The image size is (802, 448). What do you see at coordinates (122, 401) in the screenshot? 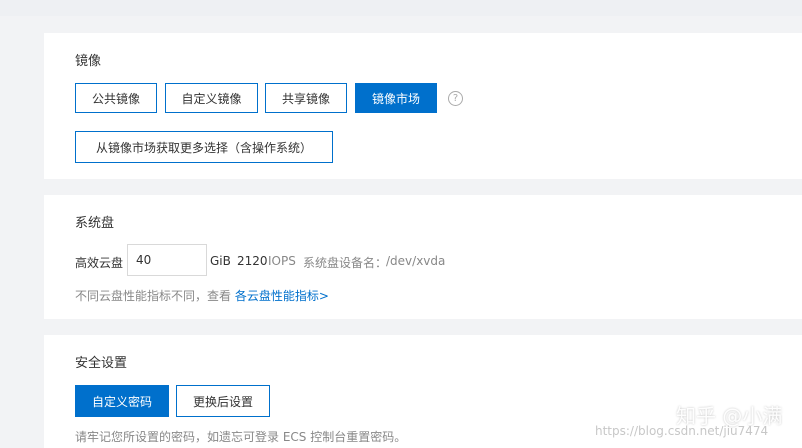
I see `custom-password-button: 自定义密码` at bounding box center [122, 401].